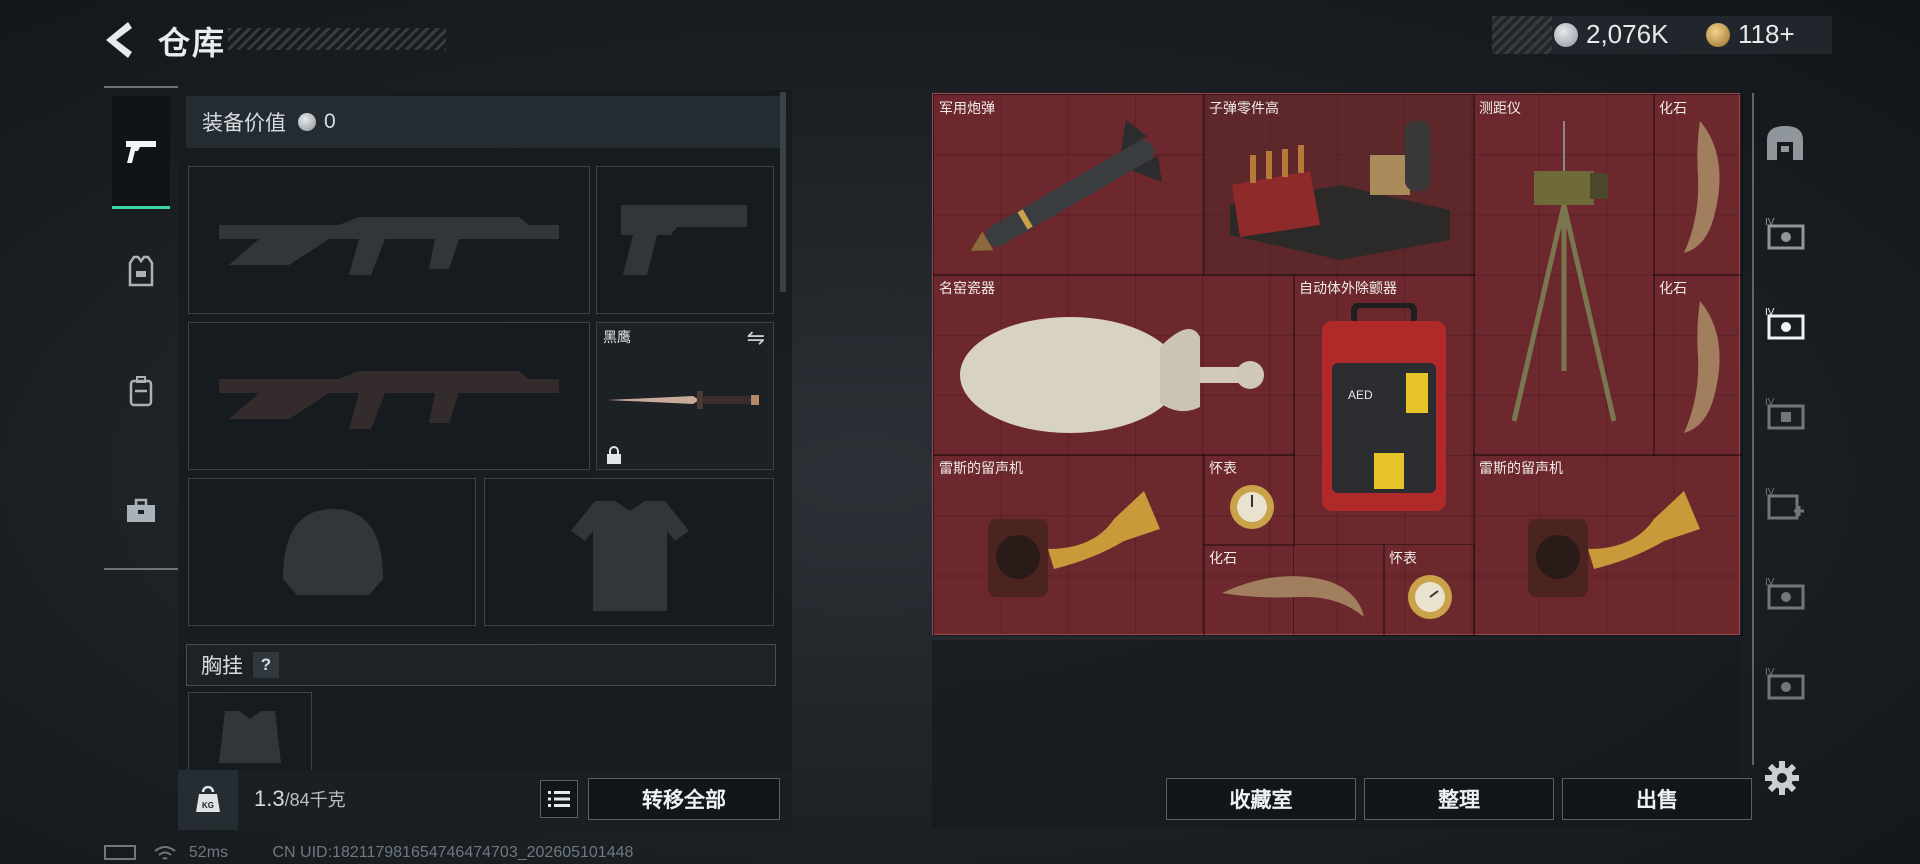 Image resolution: width=1920 pixels, height=864 pixels. Describe the element at coordinates (1627, 34) in the screenshot. I see `silver-currency-amount: 2,076K` at that location.